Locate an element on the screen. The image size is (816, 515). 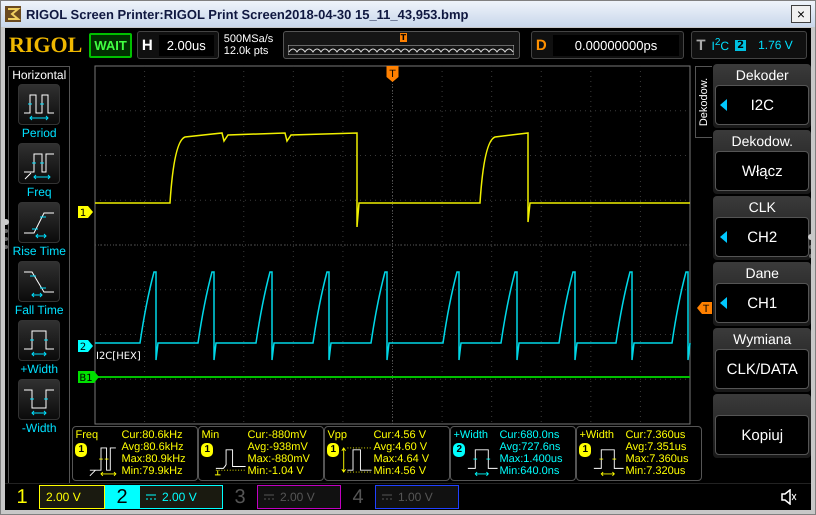
measurement-name: Freq is located at coordinates (87, 435).